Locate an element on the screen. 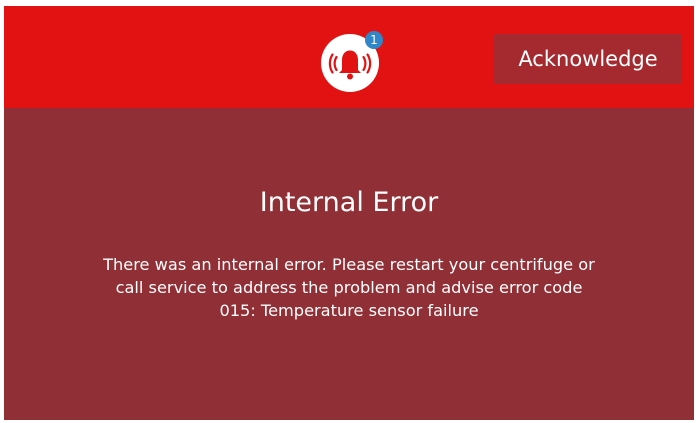  error-title: Internal Error is located at coordinates (349, 202).